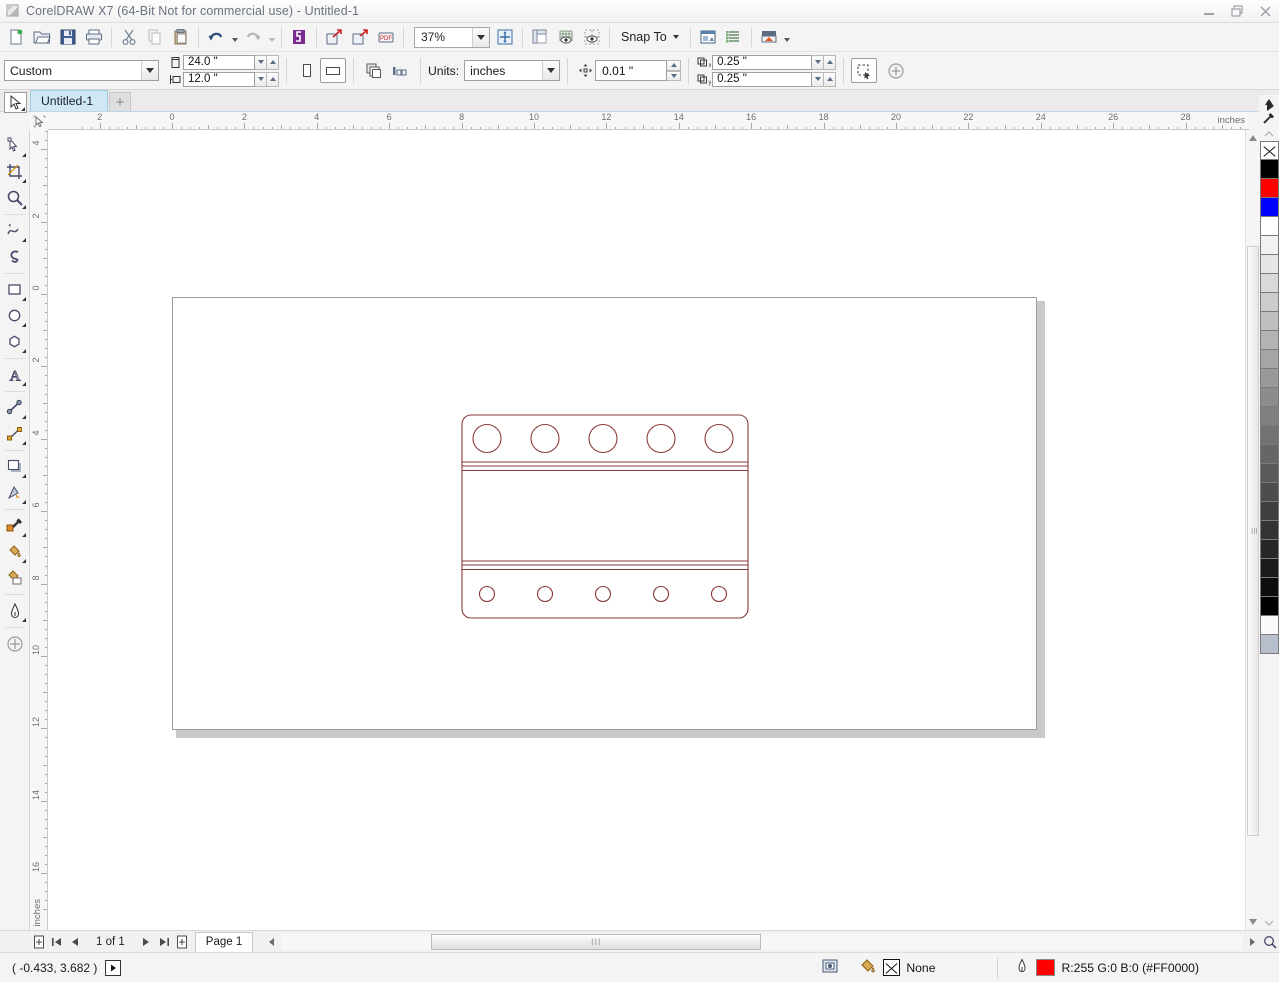  I want to click on page-width-up-icon, so click(273, 62).